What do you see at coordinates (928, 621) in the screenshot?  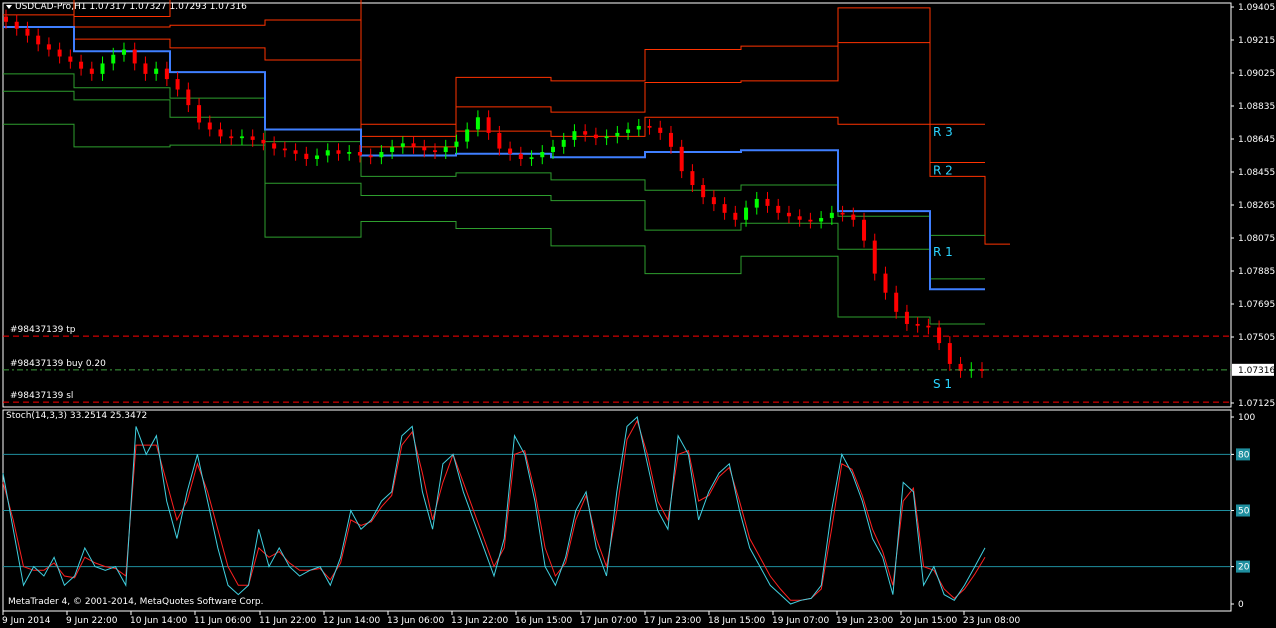 I see `time-tick-label: 20 Jun 15:00` at bounding box center [928, 621].